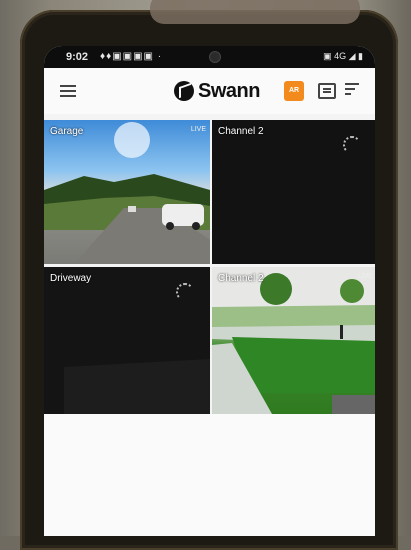 This screenshot has width=411, height=550. I want to click on camera-tile-channel-2: Channel 2, so click(293, 192).